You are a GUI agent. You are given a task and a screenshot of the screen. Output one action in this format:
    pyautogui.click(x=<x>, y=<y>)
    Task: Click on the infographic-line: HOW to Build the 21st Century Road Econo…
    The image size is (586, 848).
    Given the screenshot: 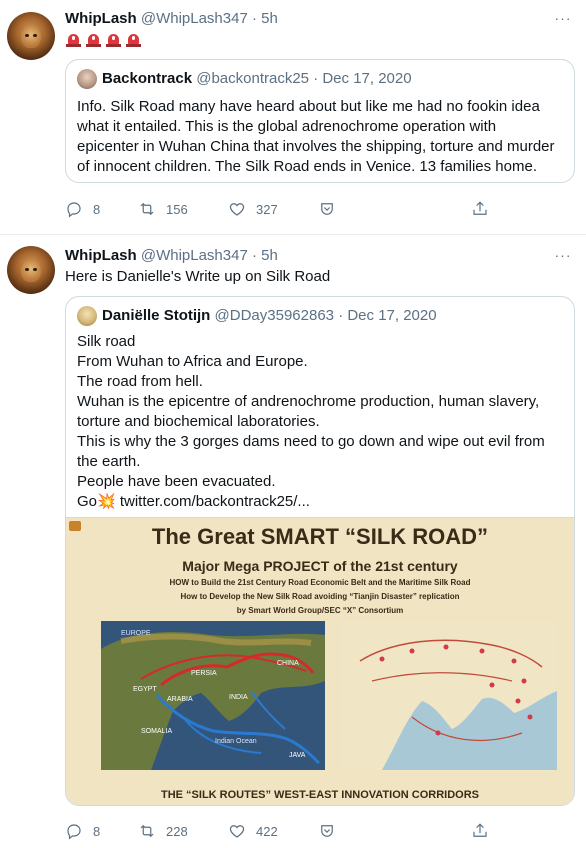 What is the action you would take?
    pyautogui.click(x=320, y=582)
    